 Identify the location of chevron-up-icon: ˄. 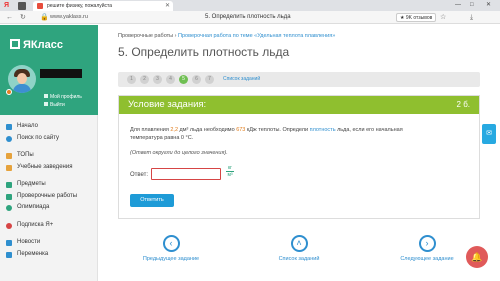
(299, 243).